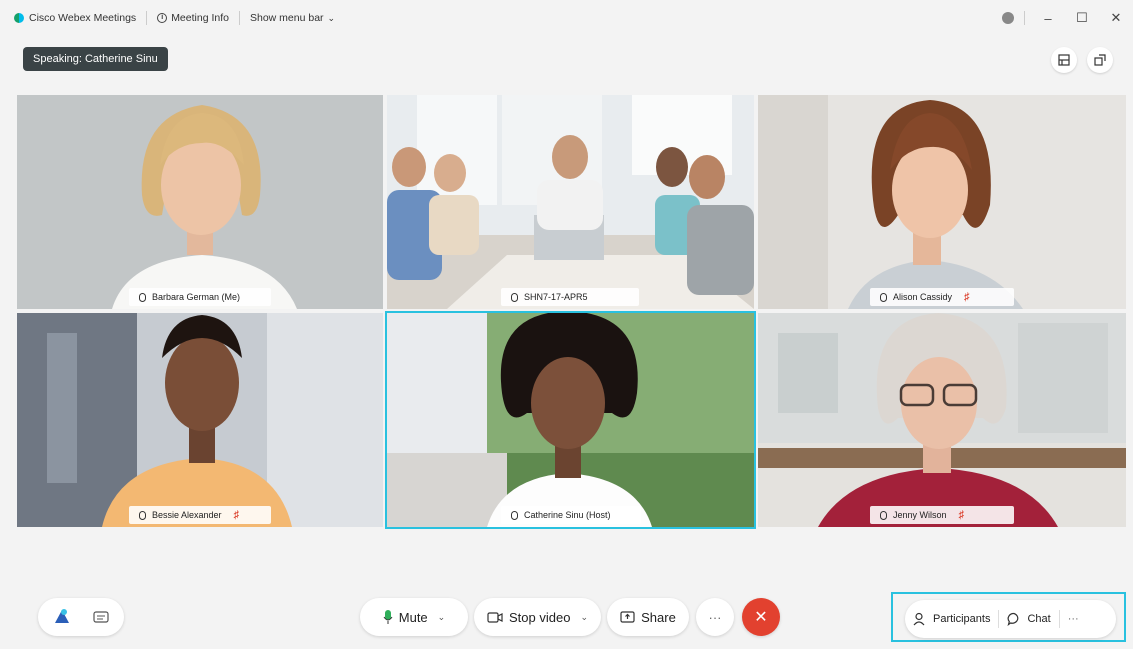 The image size is (1133, 649). What do you see at coordinates (658, 617) in the screenshot?
I see `share-label: Share` at bounding box center [658, 617].